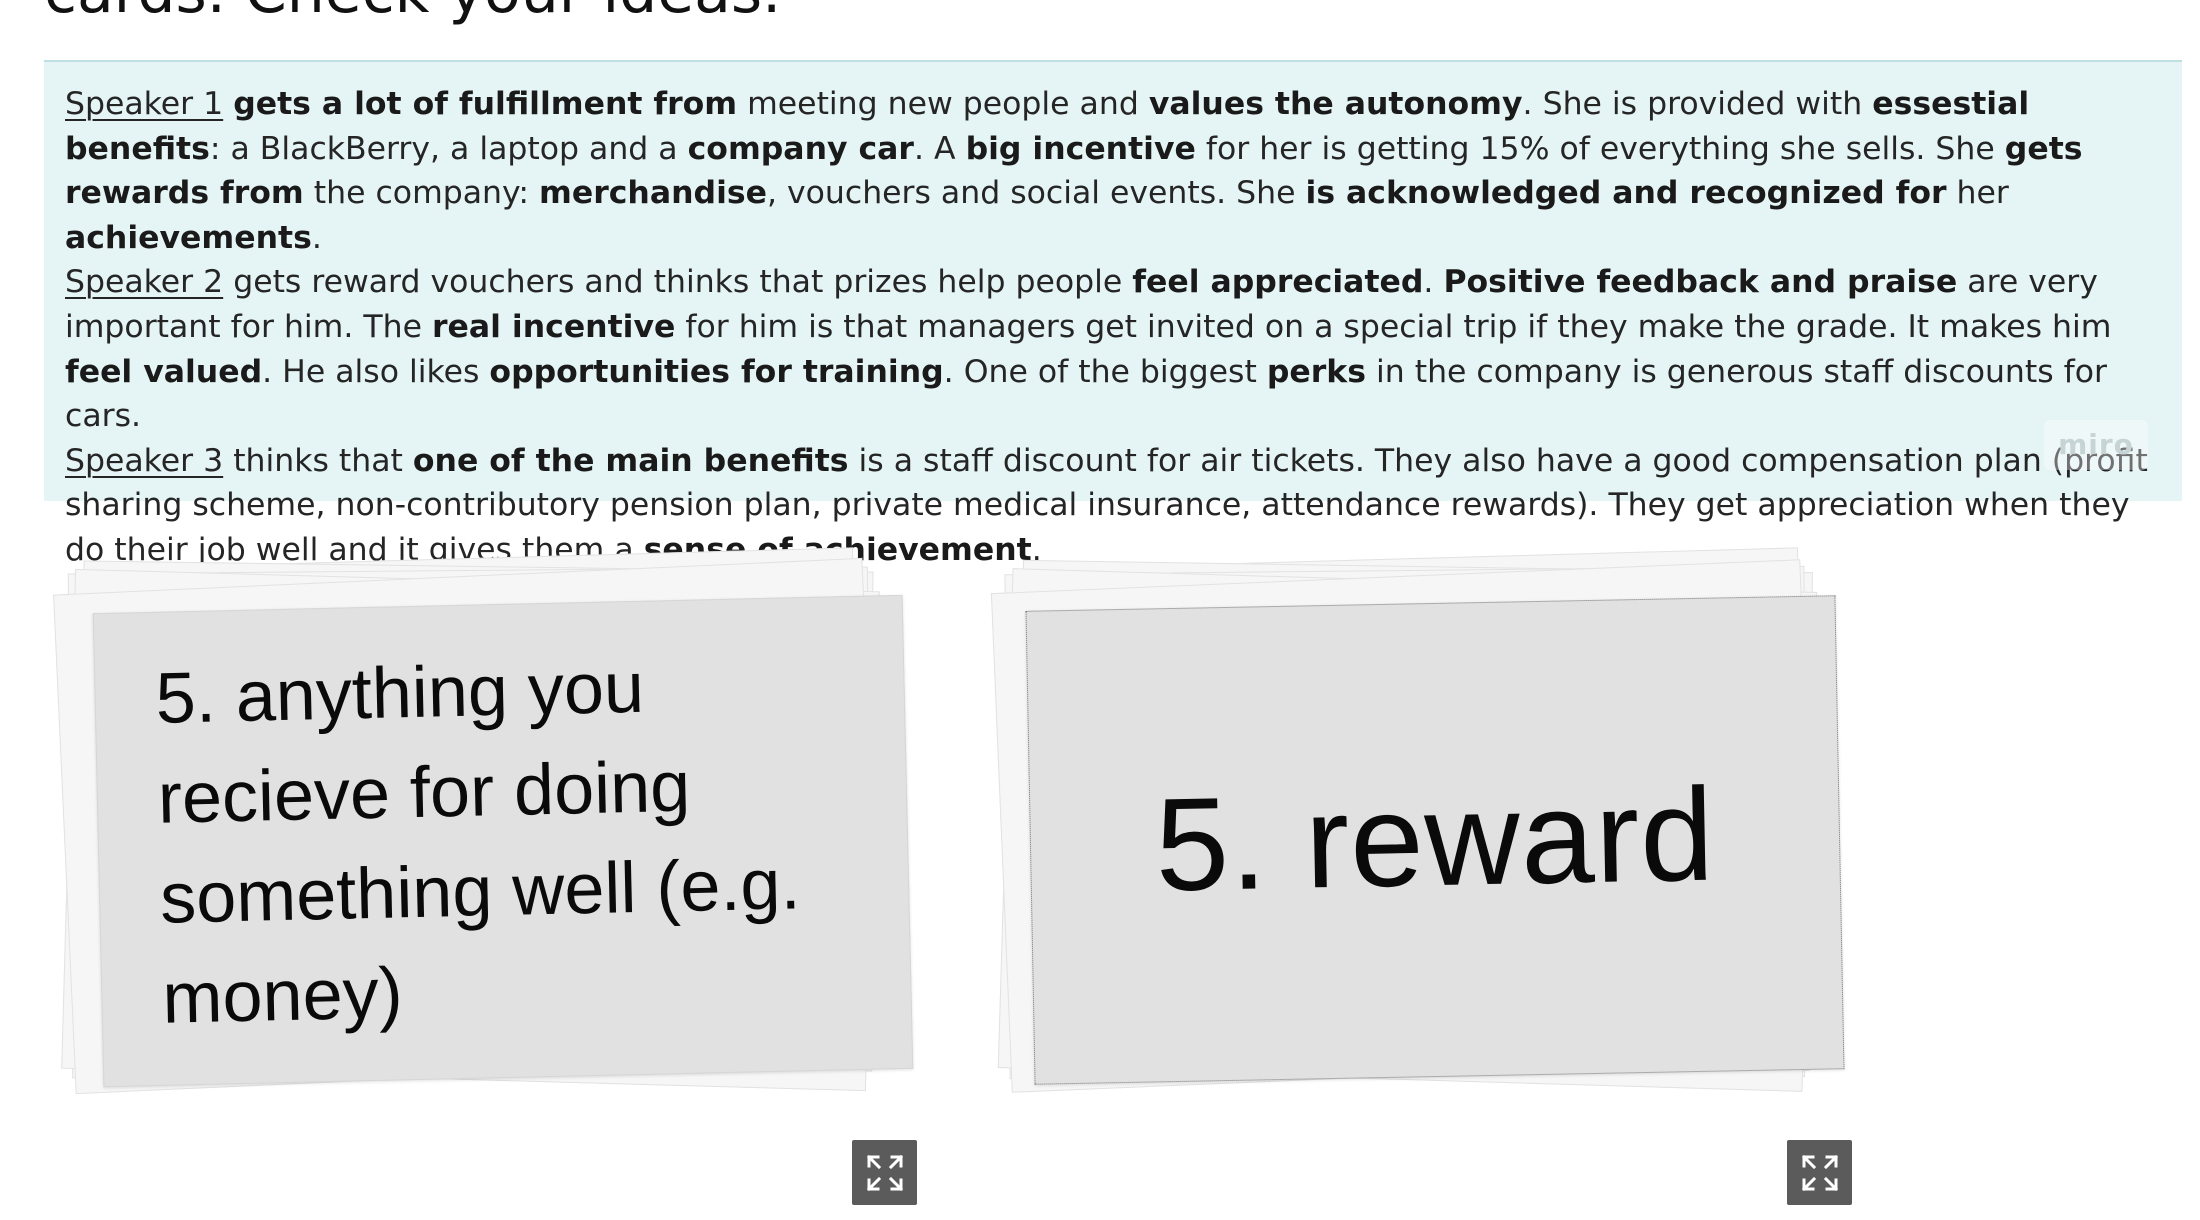 The width and height of the screenshot is (2200, 1220). Describe the element at coordinates (144, 282) in the screenshot. I see `speaker-2-label: Speaker 2` at that location.